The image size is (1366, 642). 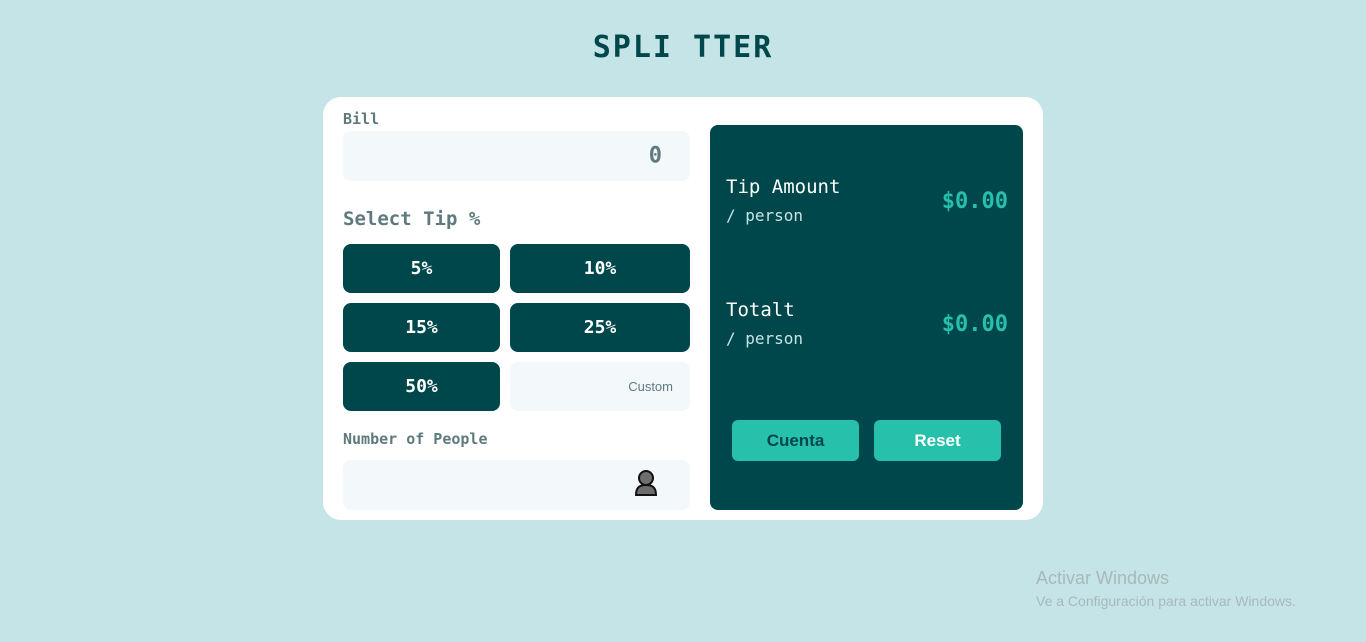 What do you see at coordinates (760, 310) in the screenshot?
I see `total-label: Totalt` at bounding box center [760, 310].